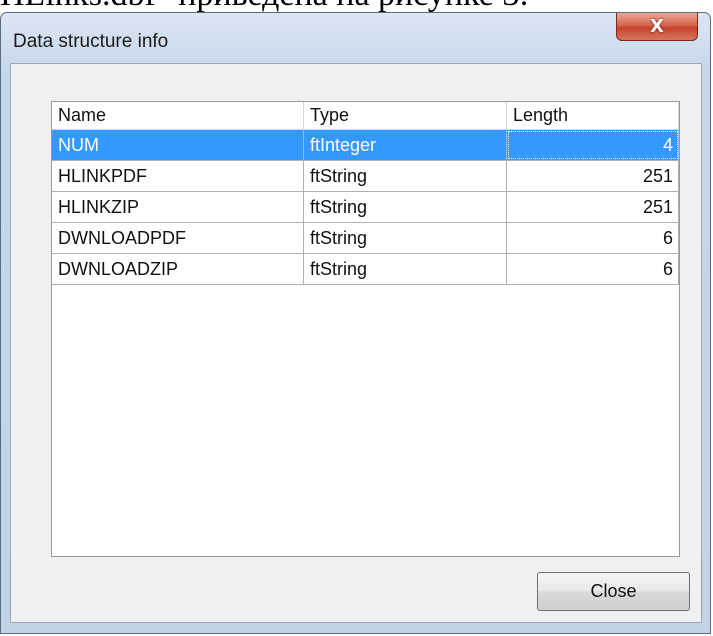 Image resolution: width=713 pixels, height=636 pixels. What do you see at coordinates (178, 238) in the screenshot?
I see `cell-name: DWNLOADPDF` at bounding box center [178, 238].